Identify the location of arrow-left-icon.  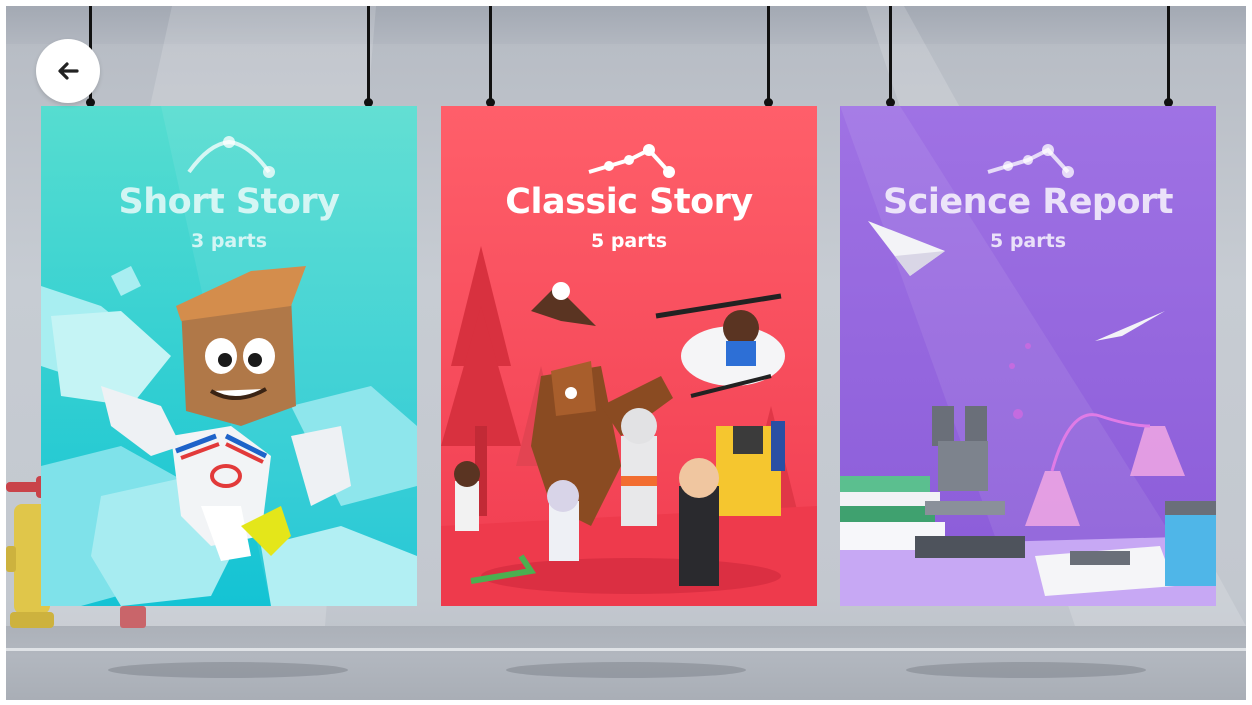
(68, 71).